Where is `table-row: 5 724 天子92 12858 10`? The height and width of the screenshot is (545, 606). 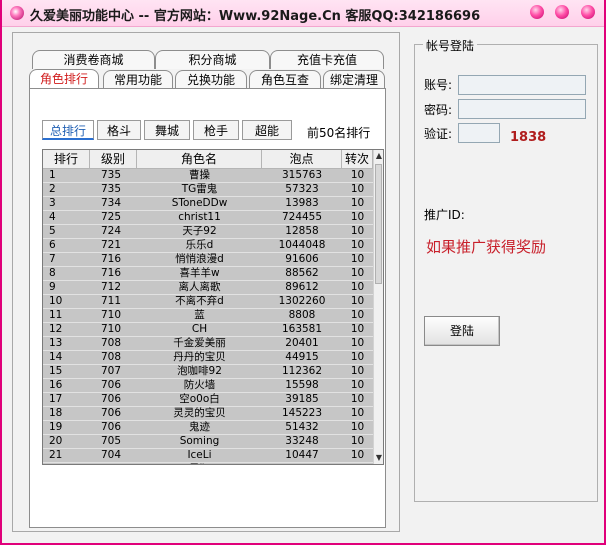
table-row: 5 724 天子92 12858 10 is located at coordinates (208, 232).